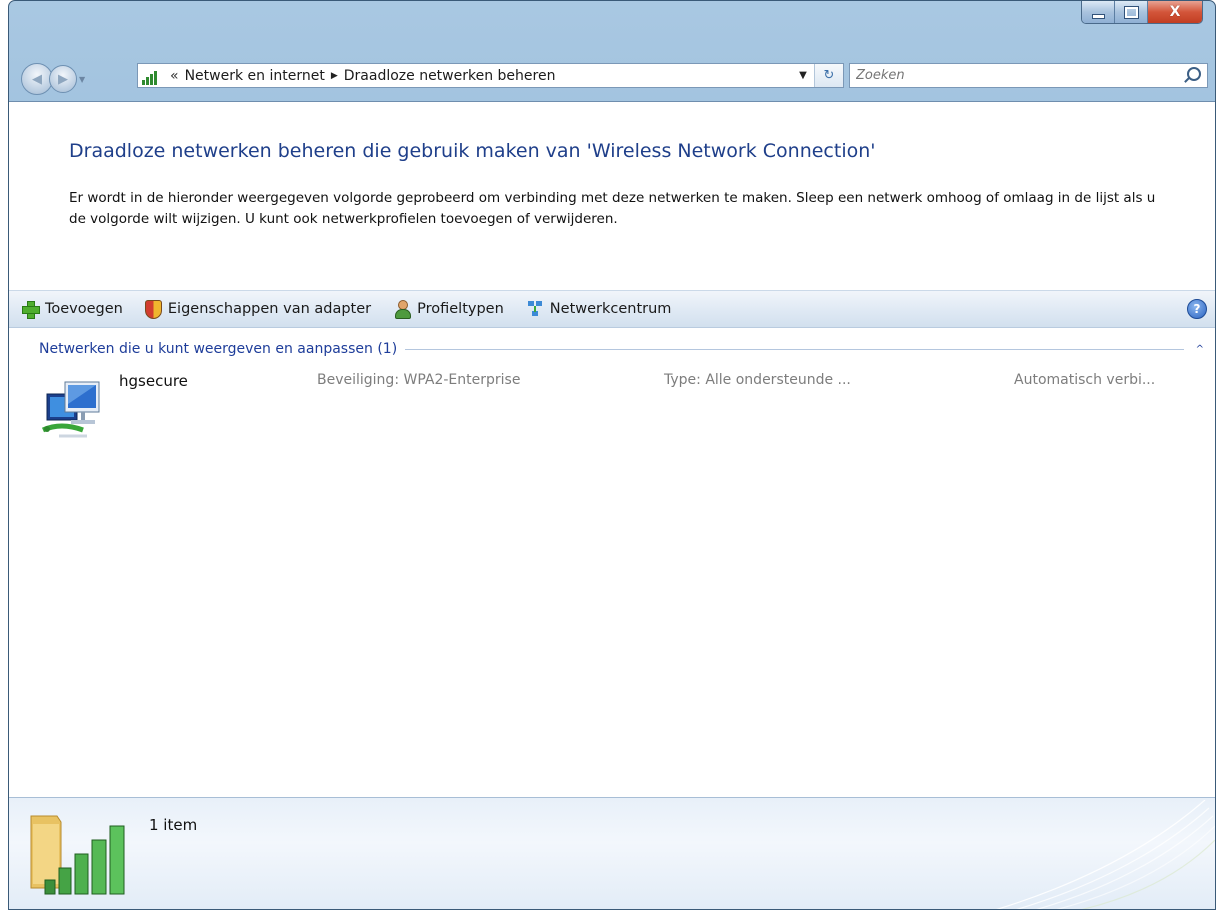 This screenshot has width=1221, height=916. I want to click on refresh-icon: ↻, so click(829, 75).